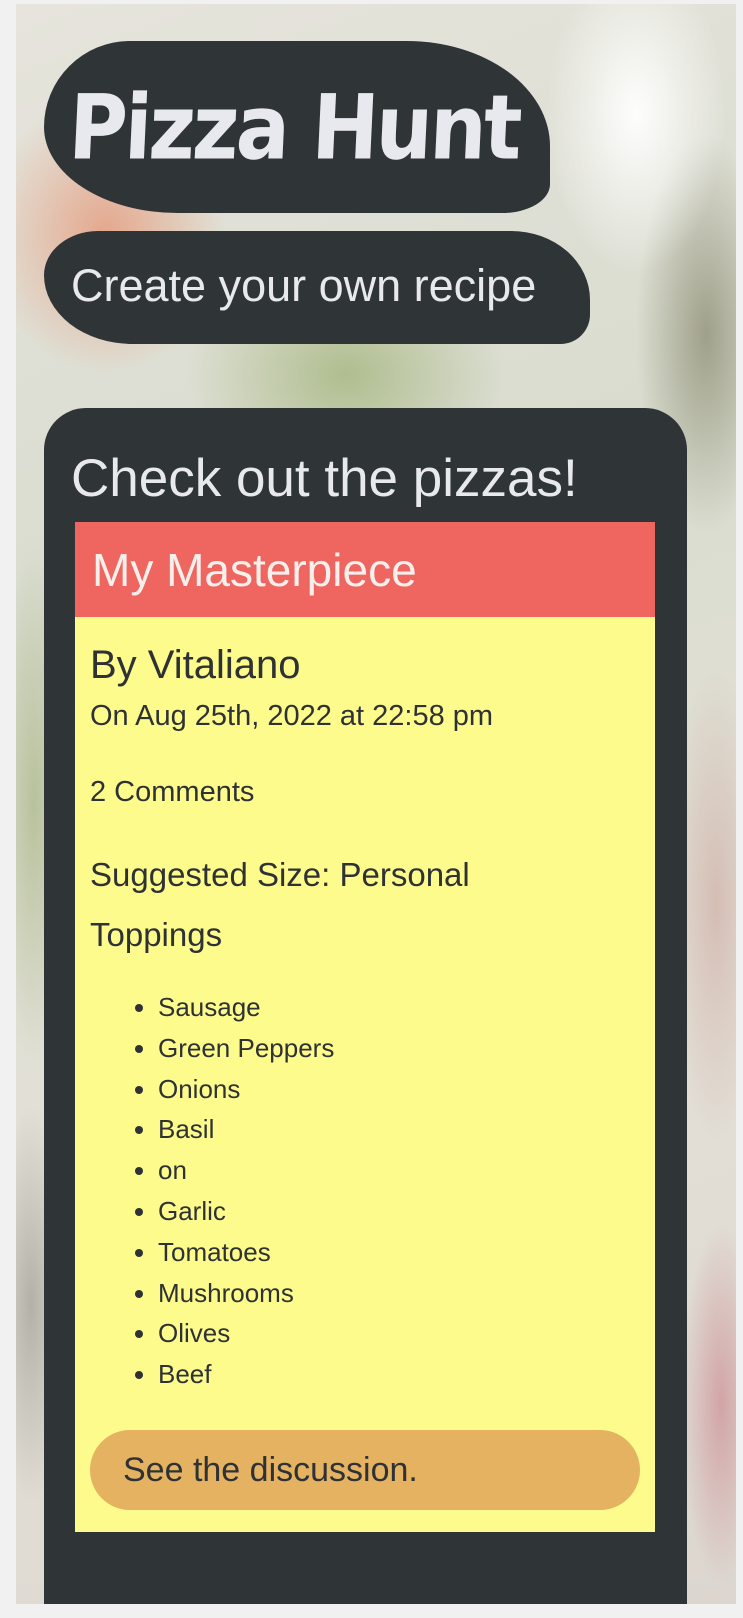 Image resolution: width=743 pixels, height=1618 pixels. Describe the element at coordinates (399, 1089) in the screenshot. I see `topping-item: Onions` at that location.